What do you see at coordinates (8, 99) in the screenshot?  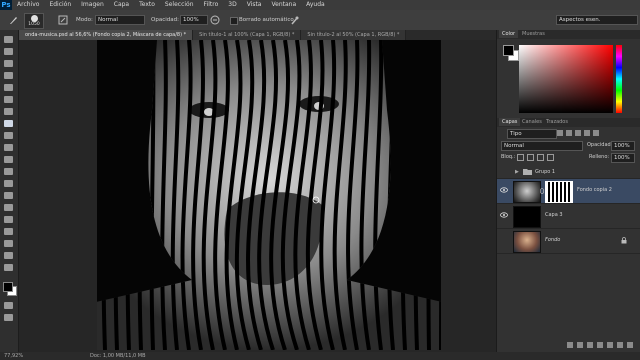 I see `eyedropper-tool-icon` at bounding box center [8, 99].